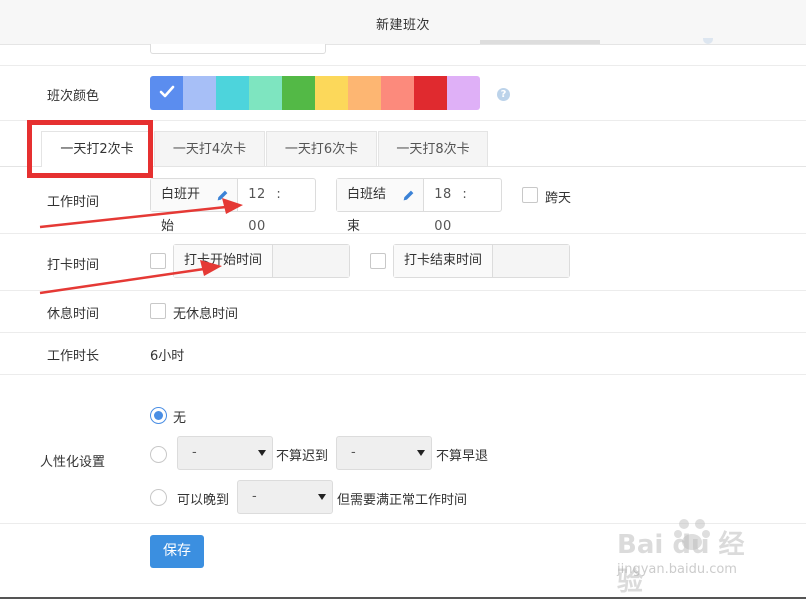  I want to click on watermark: Bai du 经验 jingyan.baidu.com, so click(692, 554).